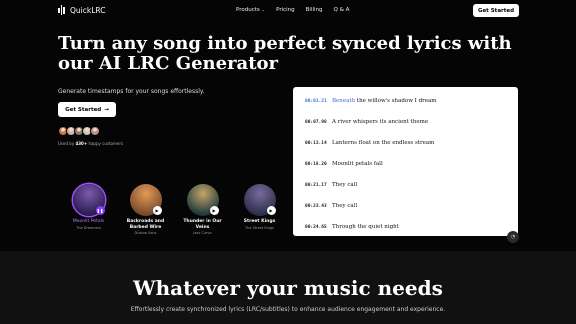  Describe the element at coordinates (83, 109) in the screenshot. I see `get-started-label: Get Started` at that location.